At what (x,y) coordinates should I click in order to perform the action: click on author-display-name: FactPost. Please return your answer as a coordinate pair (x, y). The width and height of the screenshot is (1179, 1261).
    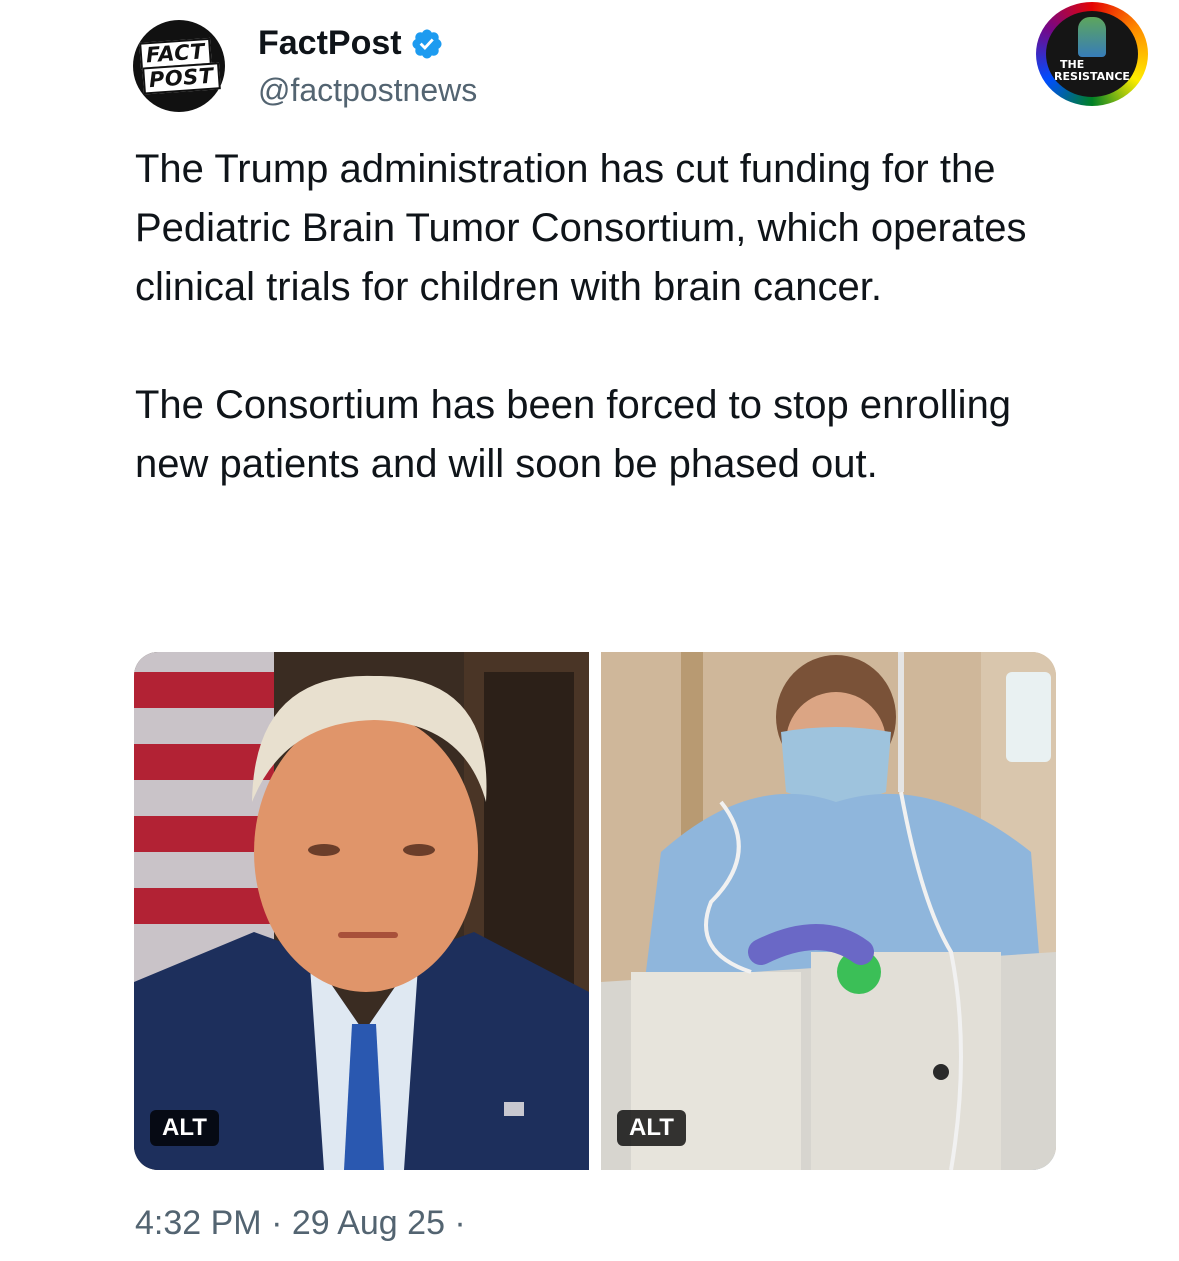
    Looking at the image, I should click on (330, 43).